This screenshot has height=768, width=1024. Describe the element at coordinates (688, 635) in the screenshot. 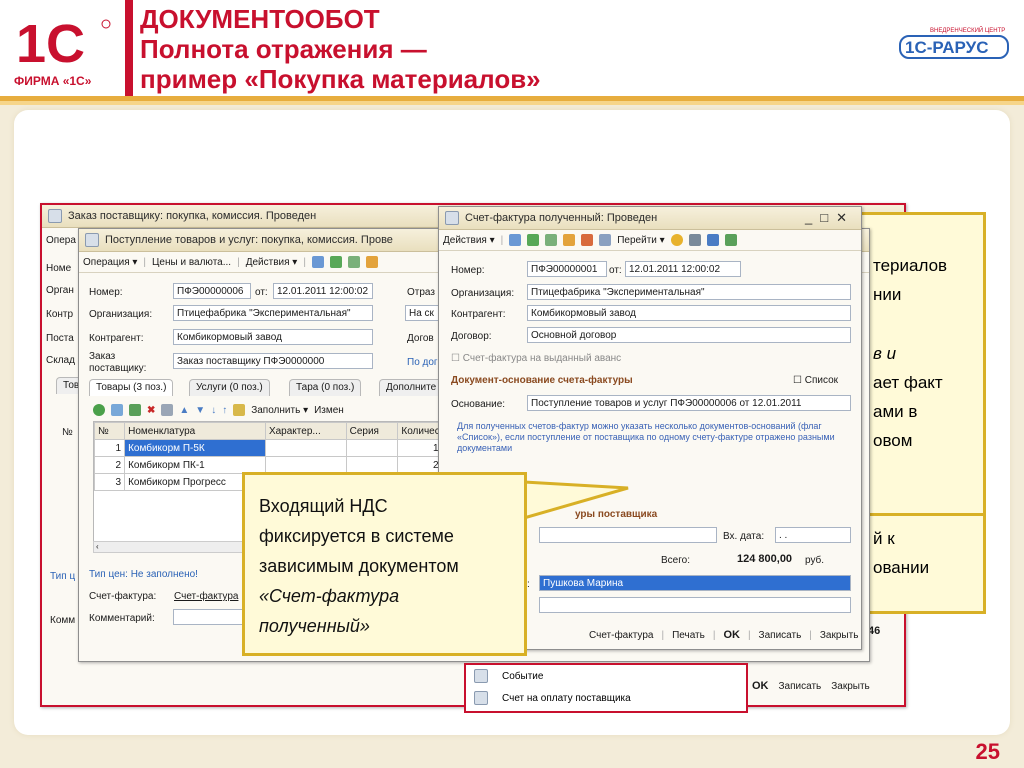

I see `invoice-print-button: Печать` at that location.